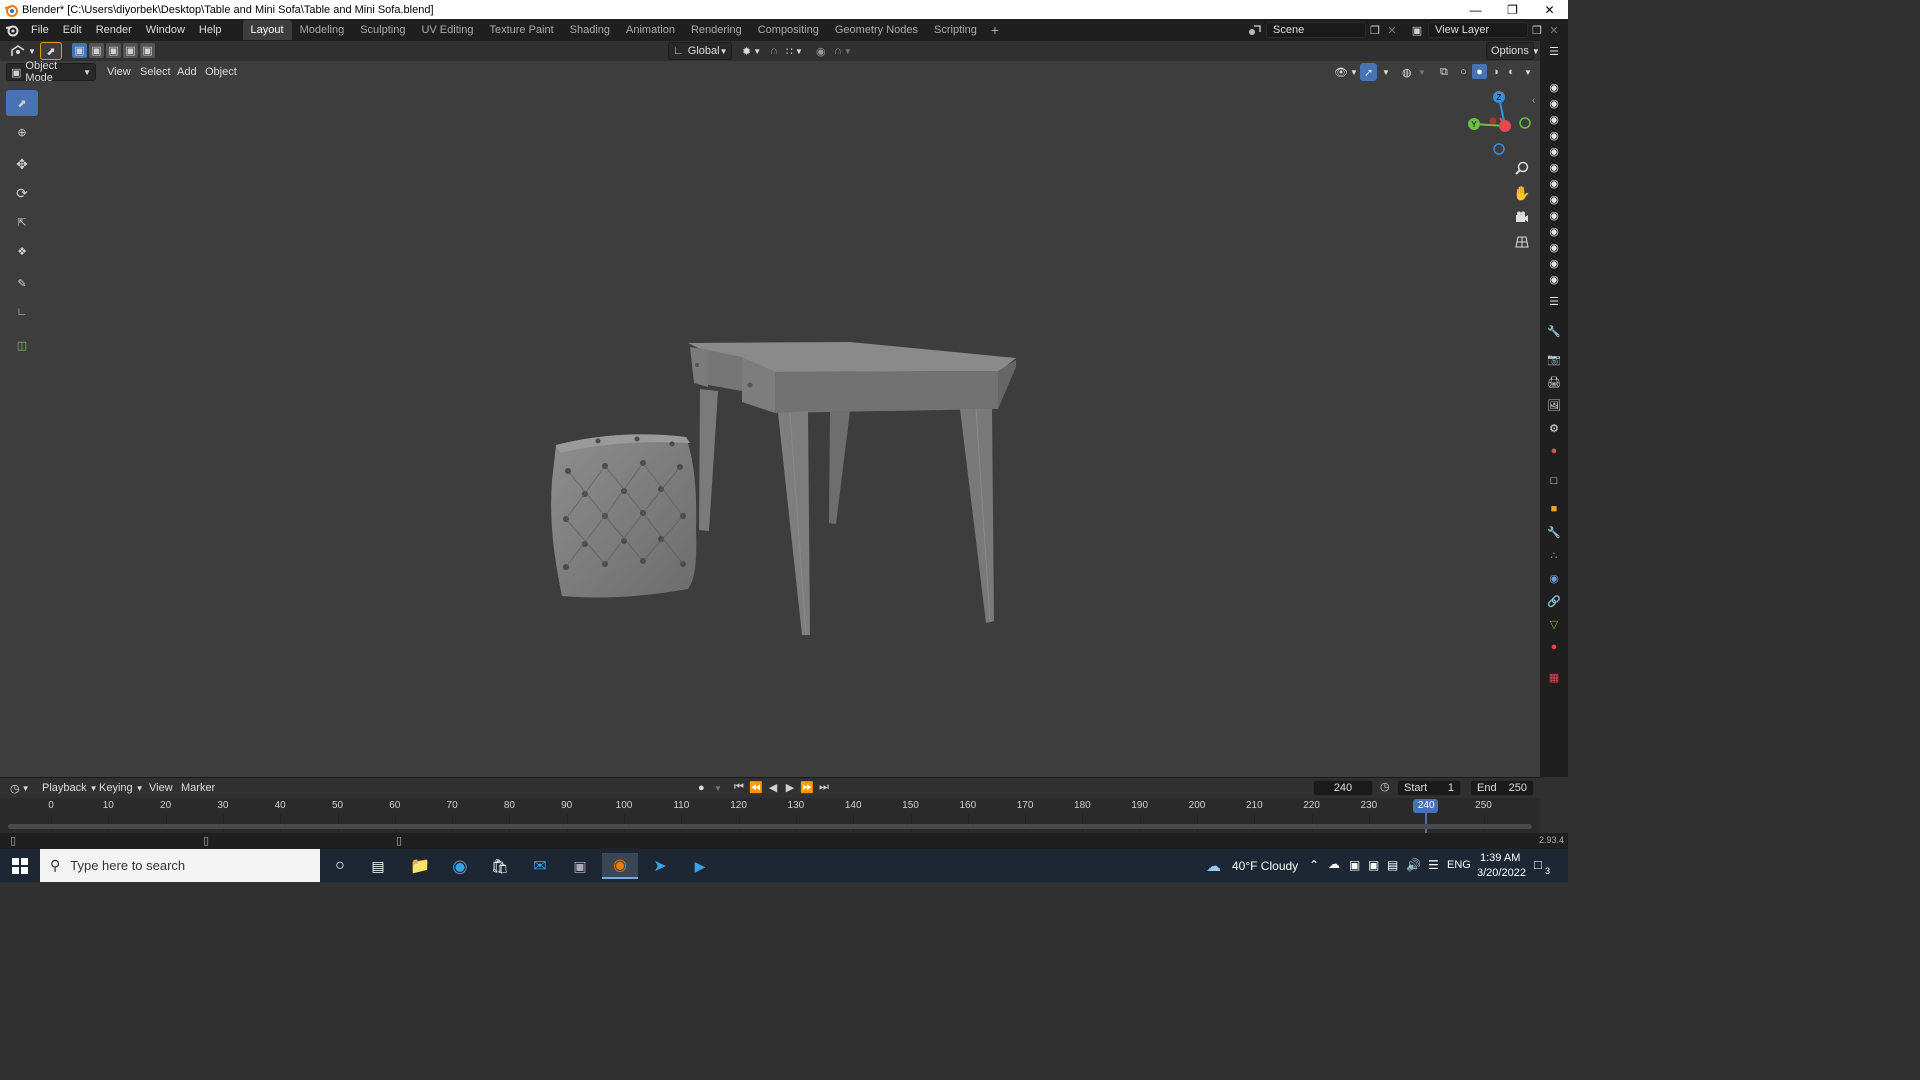 The width and height of the screenshot is (1920, 1080). I want to click on wireframe-shading-icon: ○, so click(1463, 71).